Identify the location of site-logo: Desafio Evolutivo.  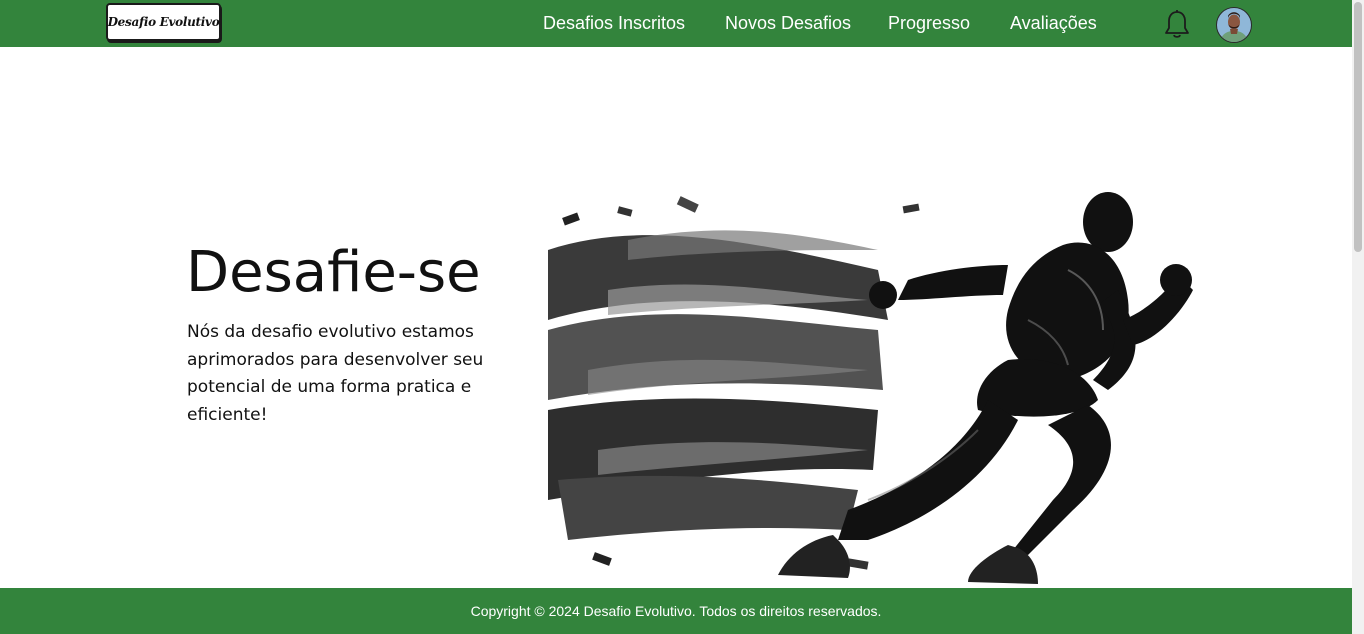
(163, 22).